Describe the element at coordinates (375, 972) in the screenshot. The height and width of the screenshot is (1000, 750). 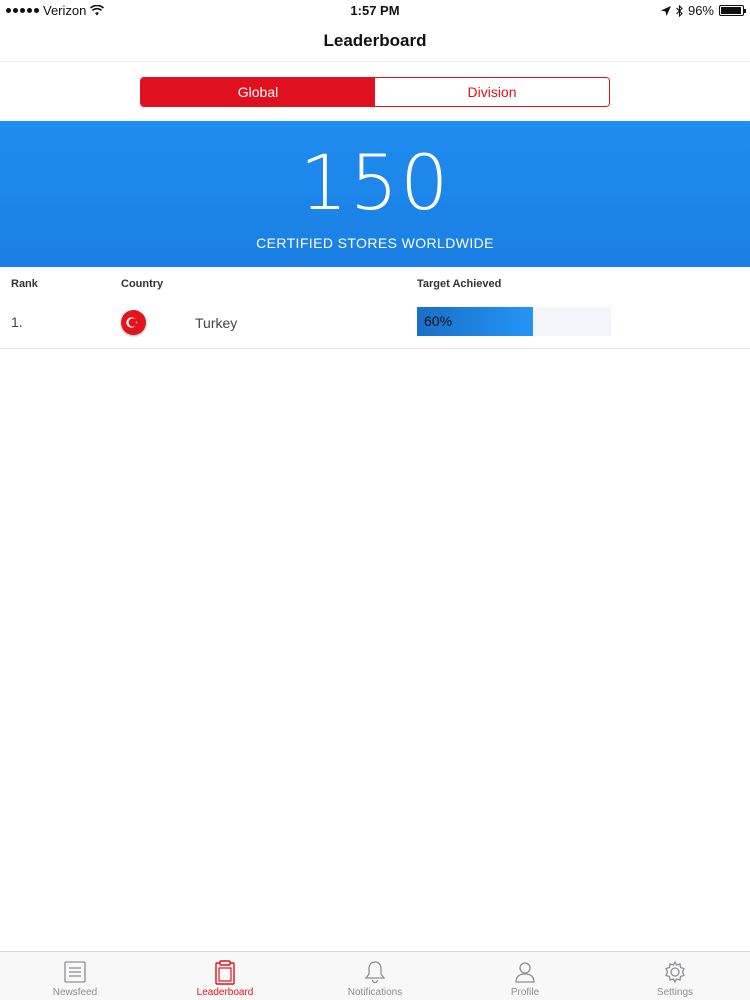
I see `bell-icon` at that location.